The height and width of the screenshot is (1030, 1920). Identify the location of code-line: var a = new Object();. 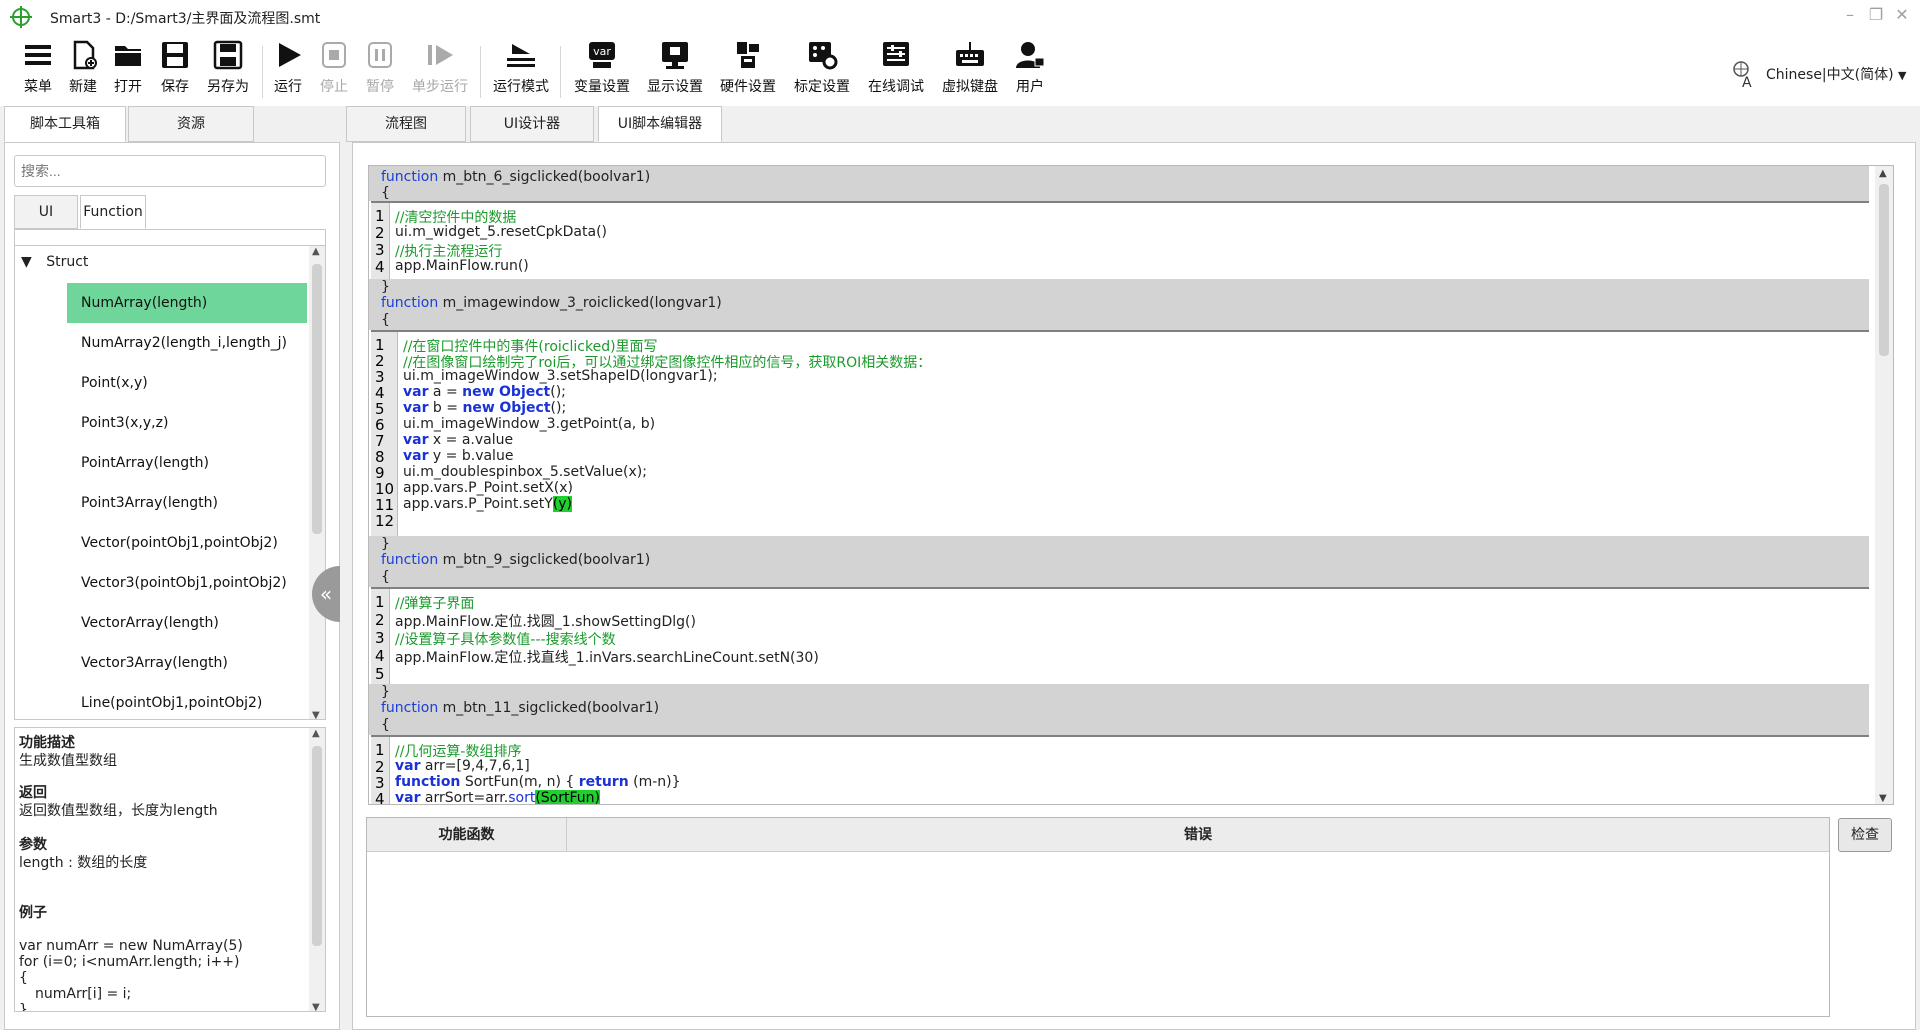
(484, 392).